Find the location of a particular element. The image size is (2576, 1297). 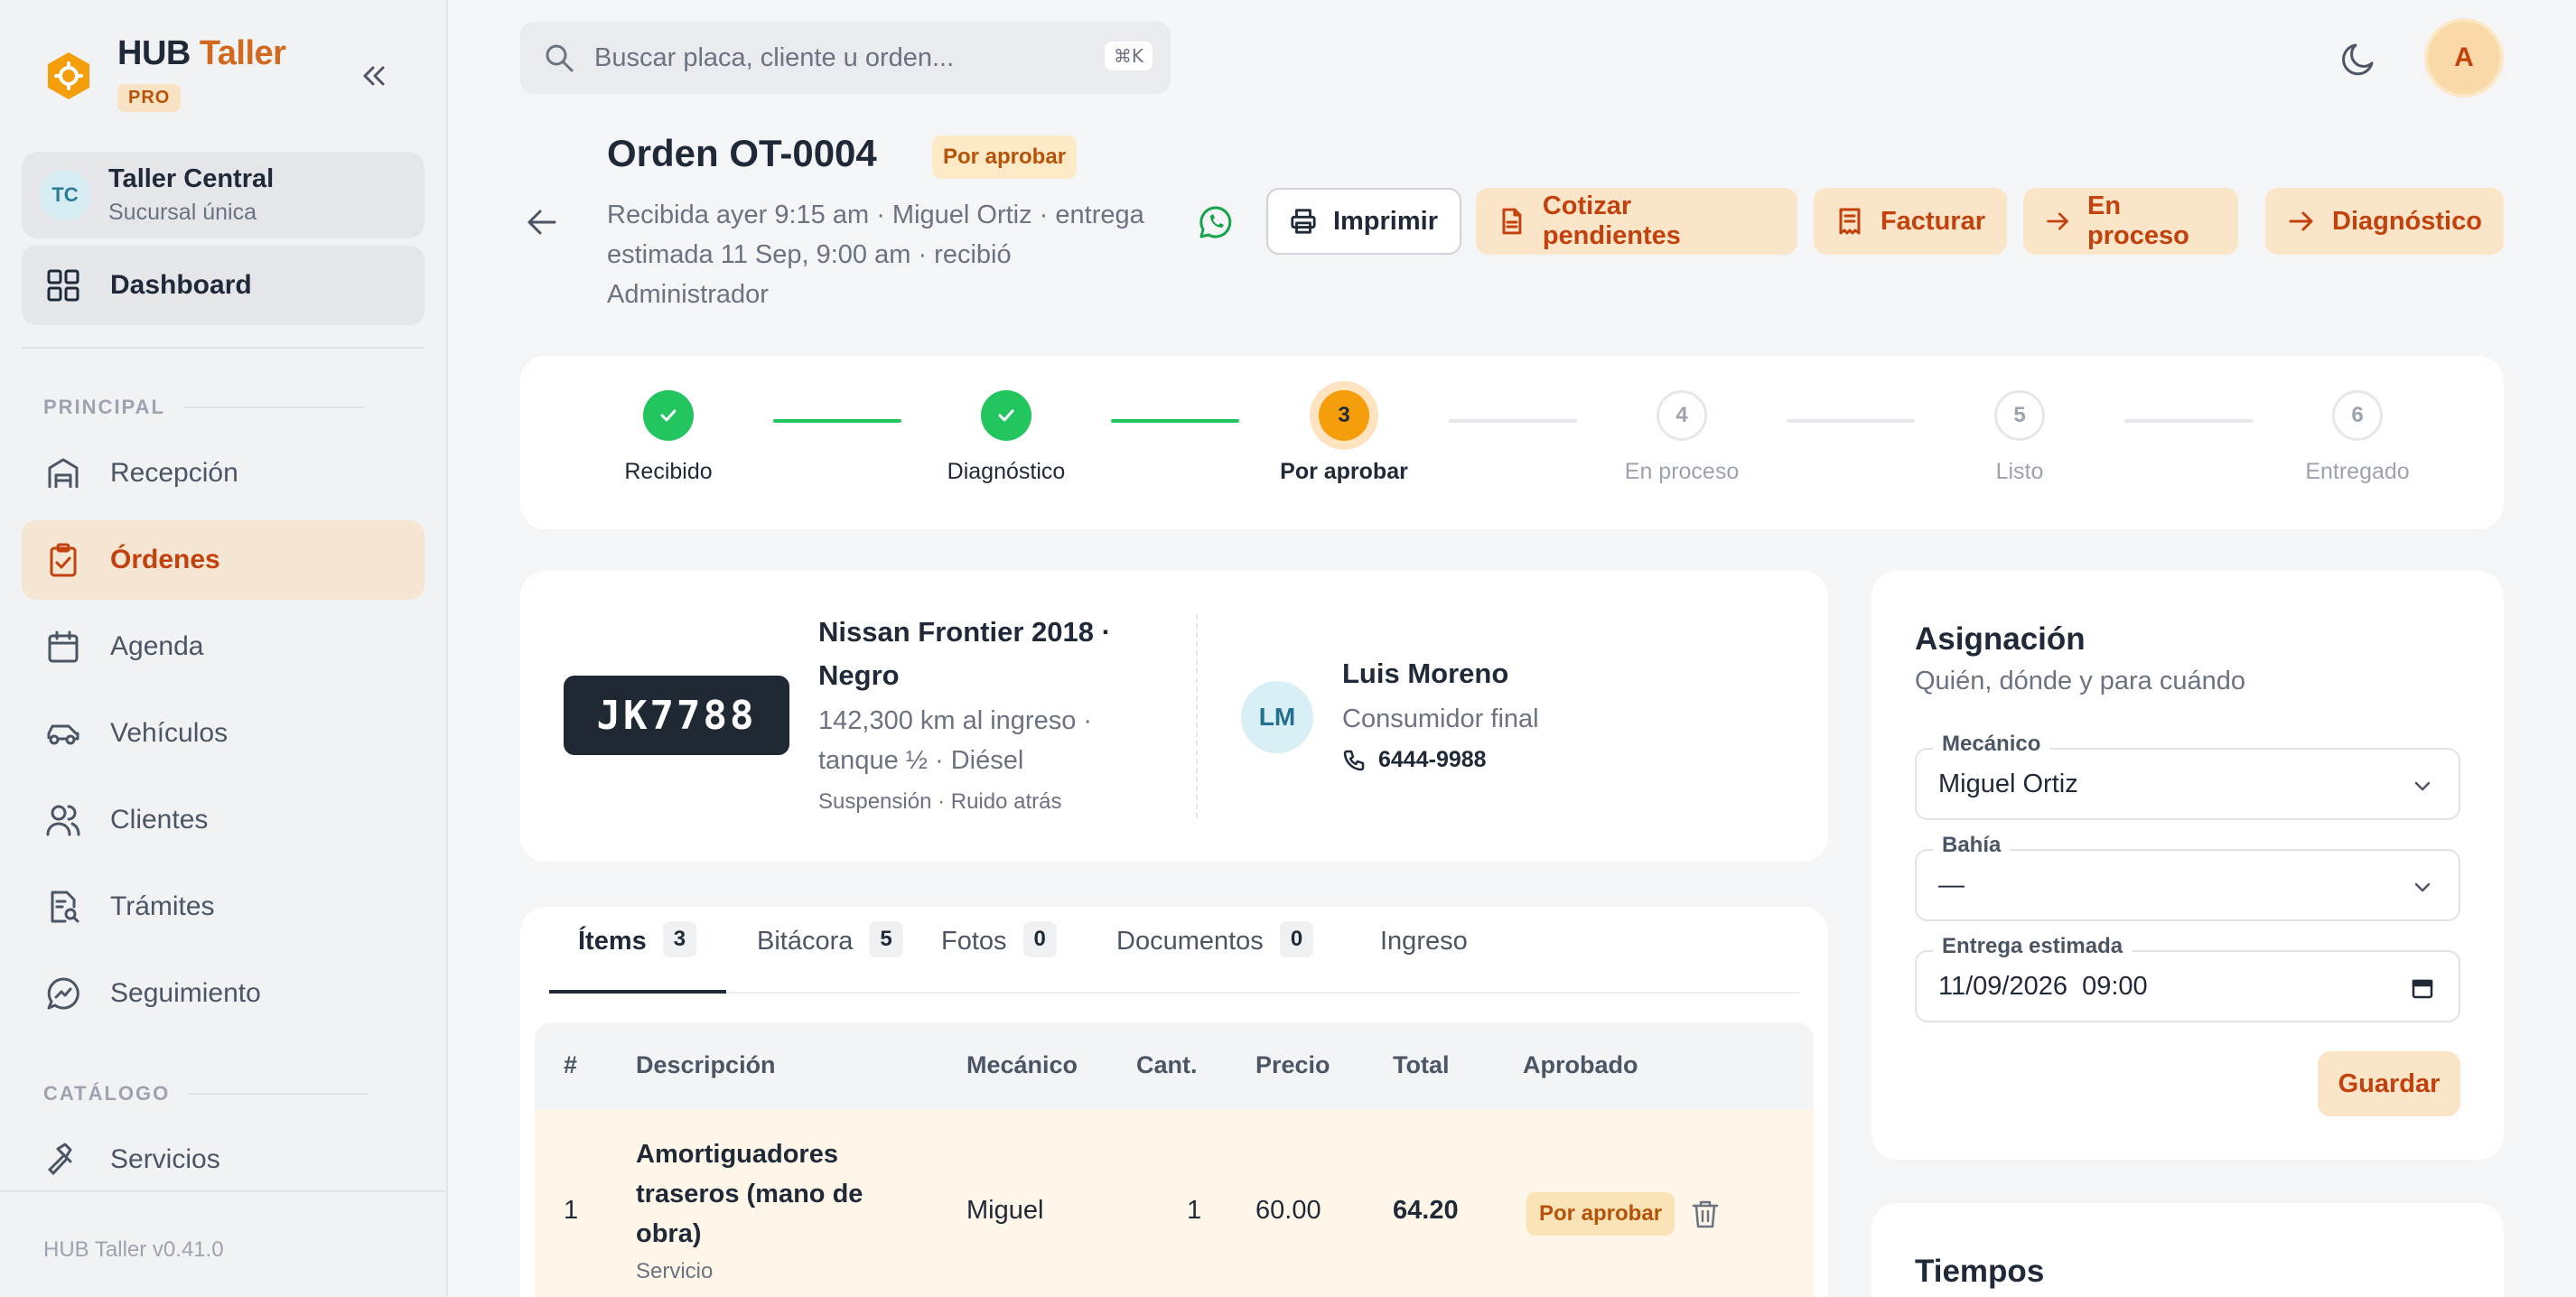

col-approved: Aprobado is located at coordinates (1580, 1064).